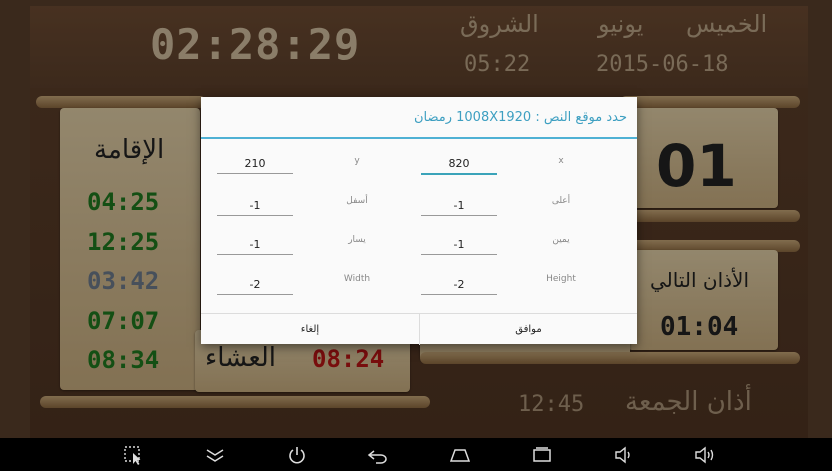 The width and height of the screenshot is (832, 471). Describe the element at coordinates (357, 161) in the screenshot. I see `y-label: y` at that location.